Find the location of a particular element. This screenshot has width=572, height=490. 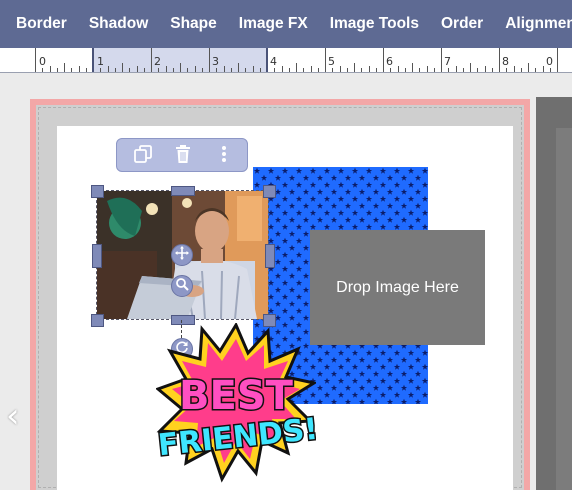

zoom-icon is located at coordinates (182, 286).